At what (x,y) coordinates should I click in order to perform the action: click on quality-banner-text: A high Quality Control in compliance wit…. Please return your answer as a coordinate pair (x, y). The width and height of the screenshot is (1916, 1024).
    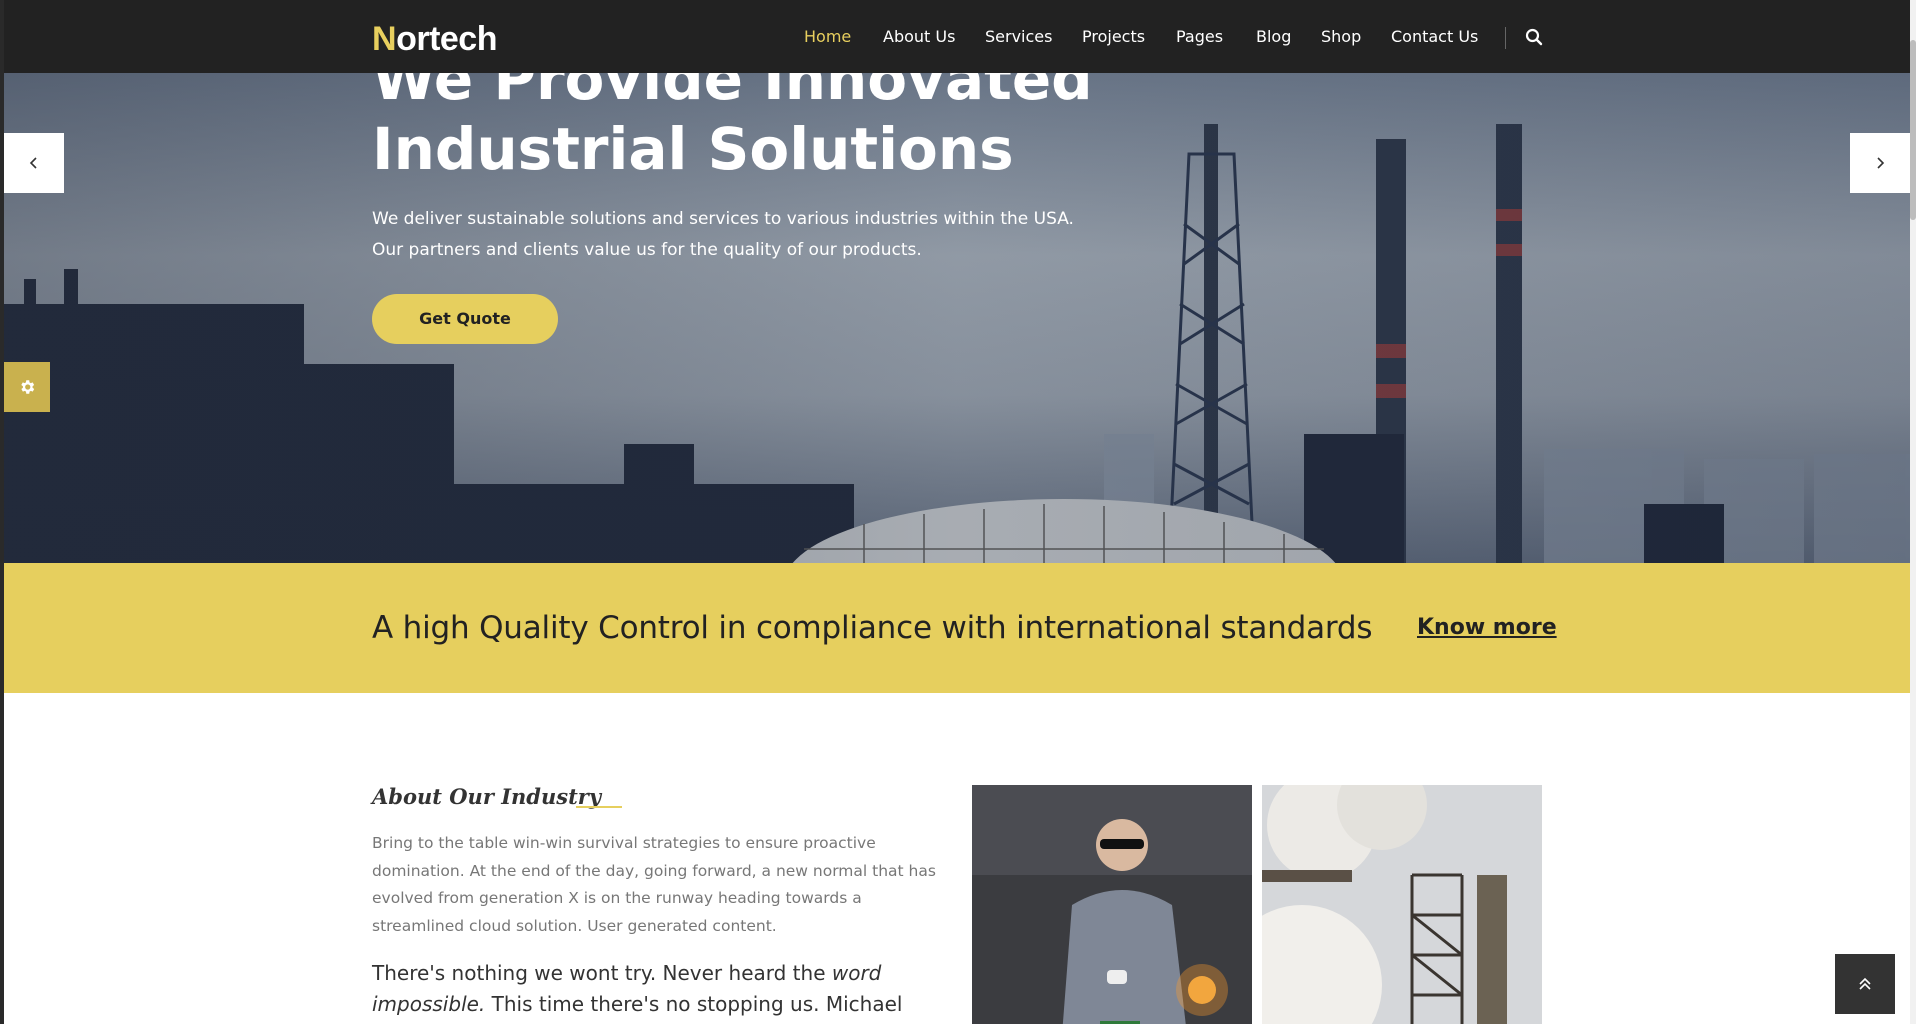
    Looking at the image, I should click on (872, 628).